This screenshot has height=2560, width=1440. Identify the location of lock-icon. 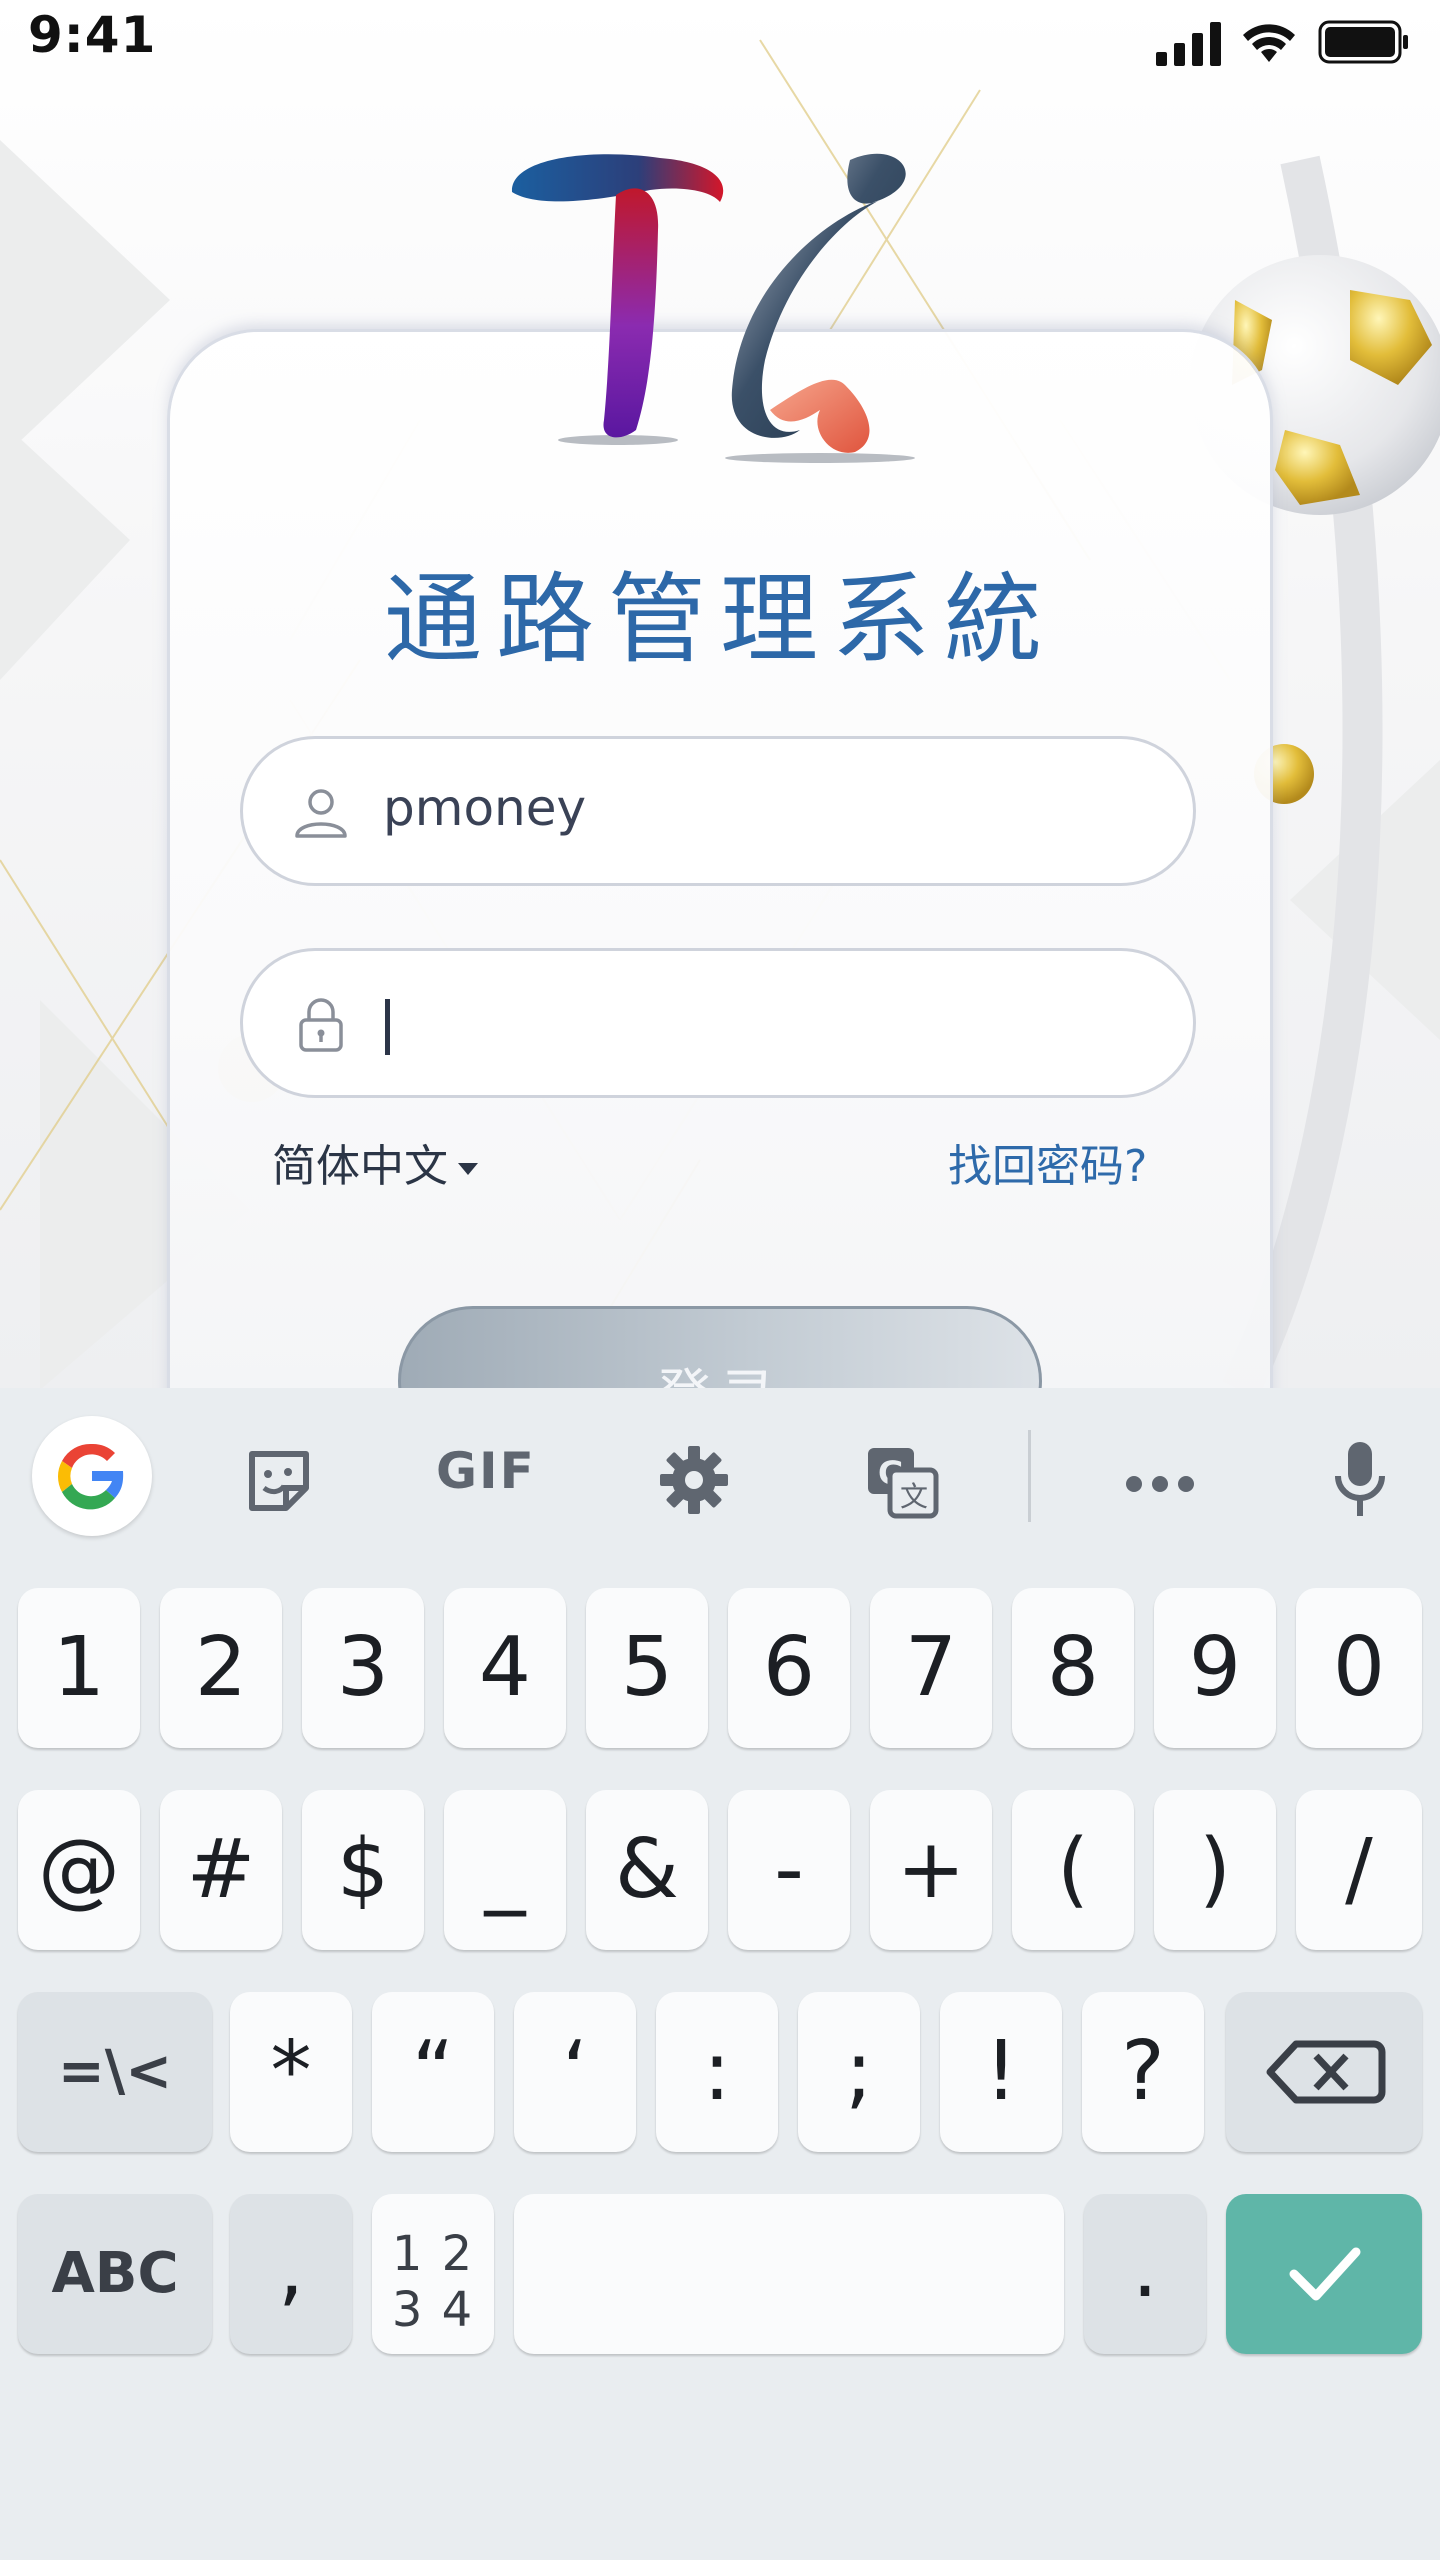
(321, 1025).